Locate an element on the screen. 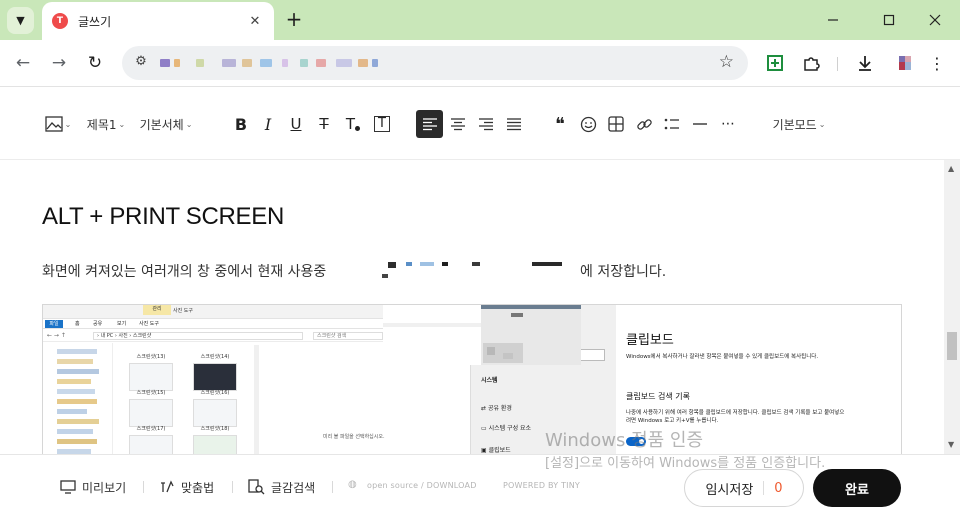  scroll-thumb is located at coordinates (952, 346).